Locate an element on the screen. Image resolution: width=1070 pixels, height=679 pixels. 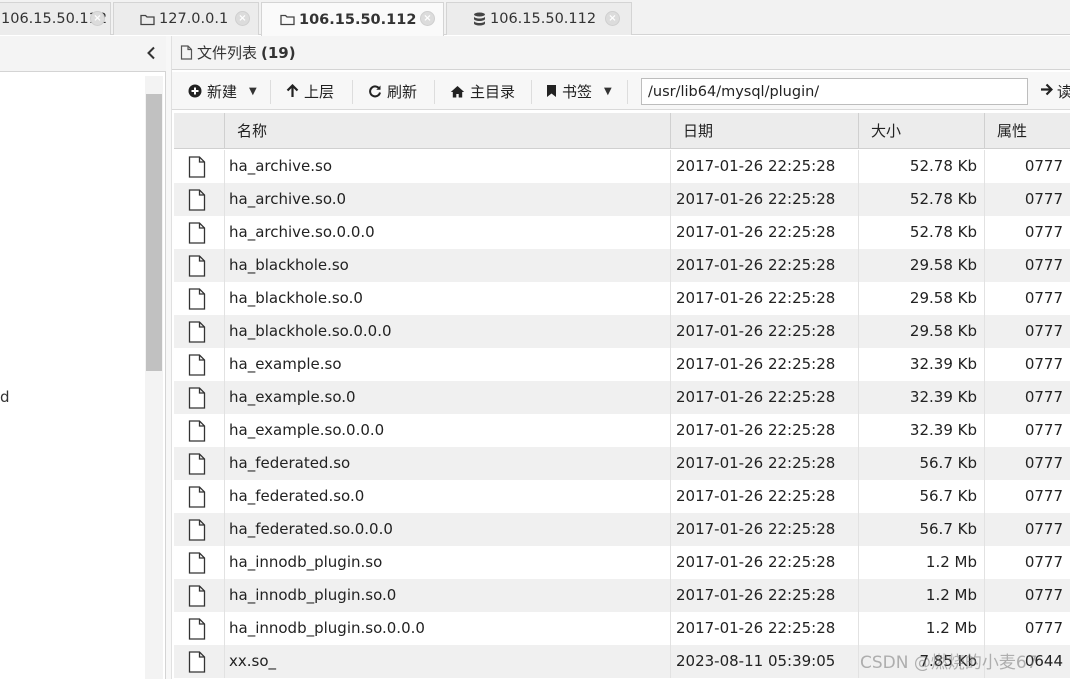
column-header-size: 大小 is located at coordinates (921, 131).